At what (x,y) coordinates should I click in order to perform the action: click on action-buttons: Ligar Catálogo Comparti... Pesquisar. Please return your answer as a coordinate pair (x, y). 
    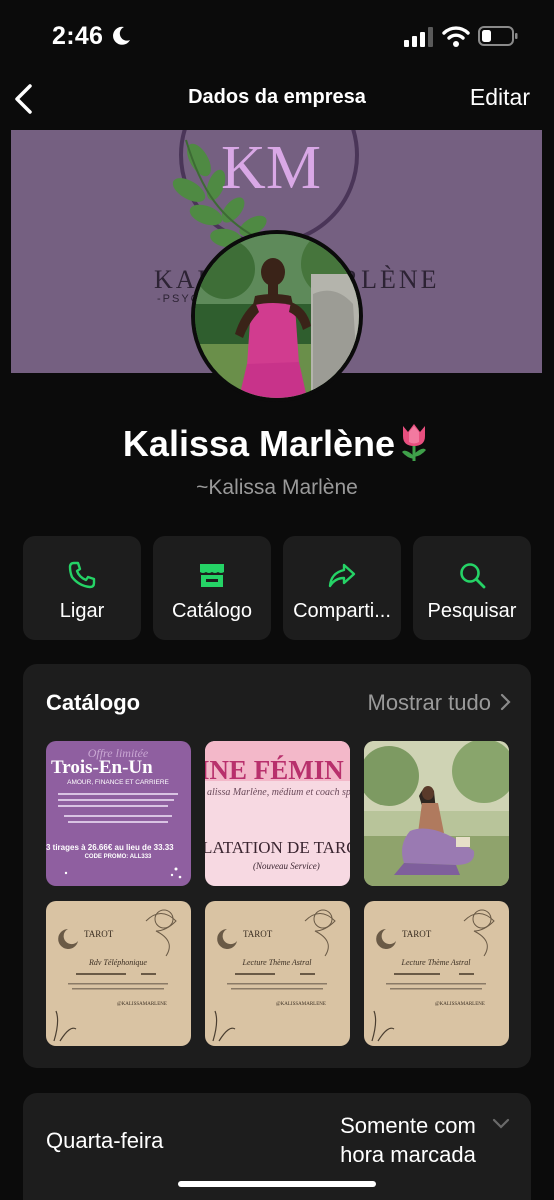
    Looking at the image, I should click on (277, 588).